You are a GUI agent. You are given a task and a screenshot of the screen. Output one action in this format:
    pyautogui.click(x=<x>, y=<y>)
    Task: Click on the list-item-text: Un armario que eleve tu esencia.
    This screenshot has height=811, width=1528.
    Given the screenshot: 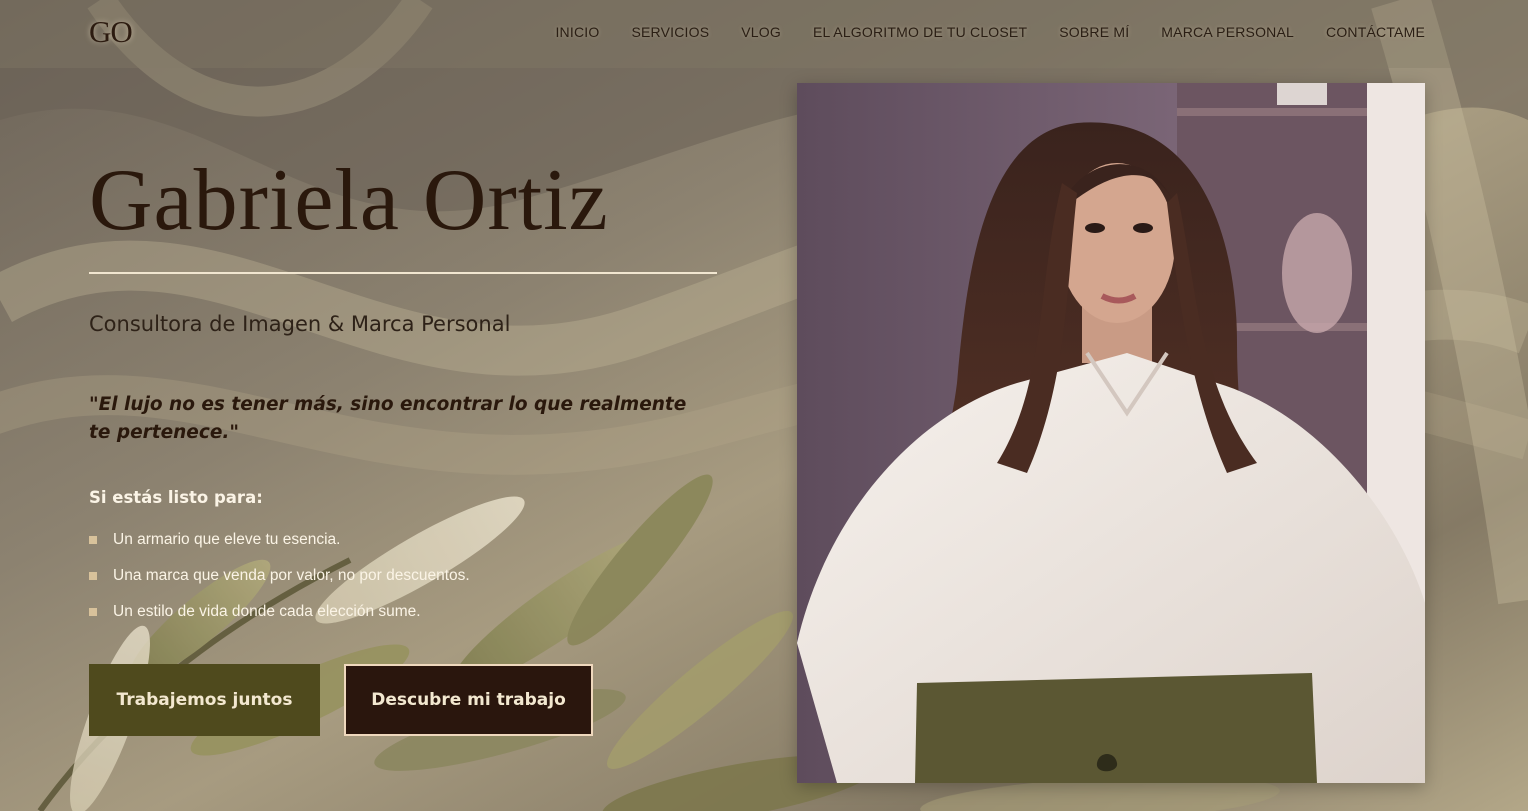 What is the action you would take?
    pyautogui.click(x=227, y=539)
    